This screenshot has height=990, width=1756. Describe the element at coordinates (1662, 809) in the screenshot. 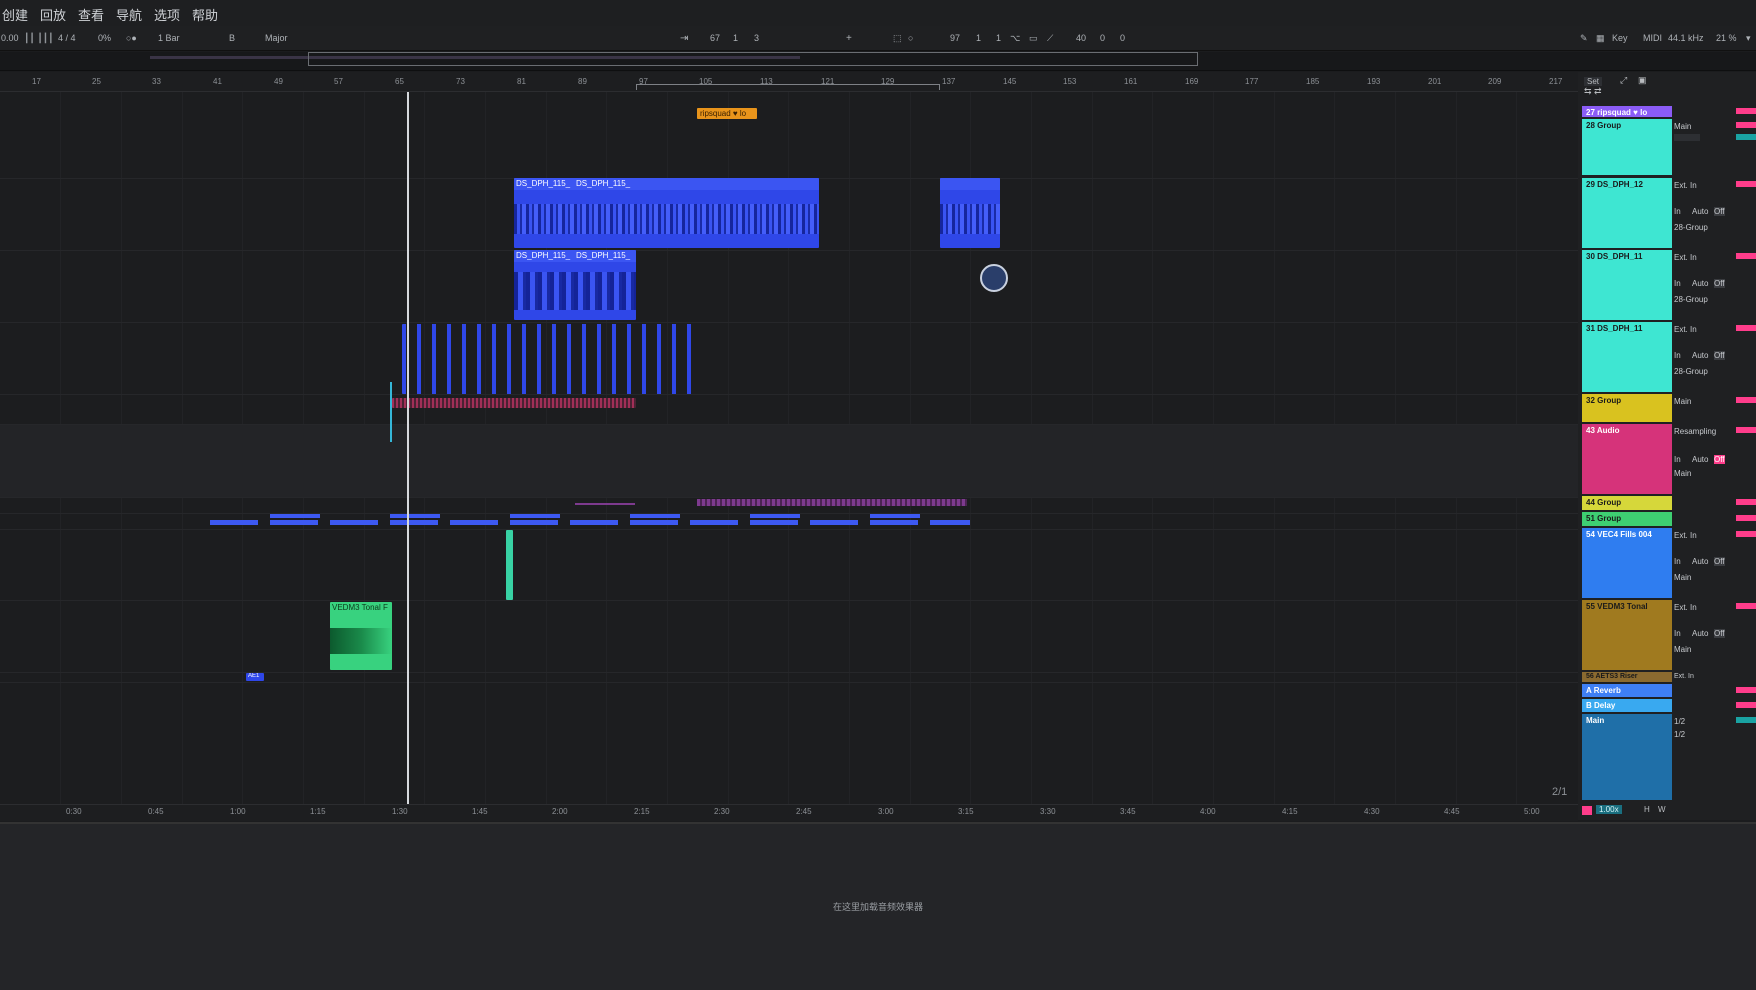

I see `w-button: W` at that location.